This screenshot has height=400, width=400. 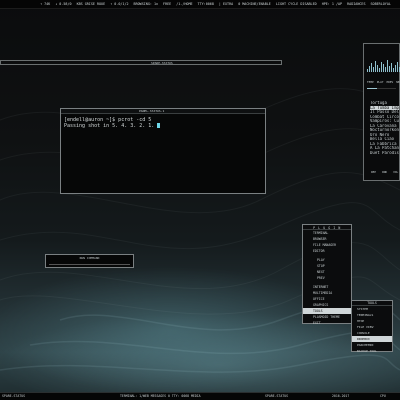 I want to click on run-command-input, so click(x=89, y=263).